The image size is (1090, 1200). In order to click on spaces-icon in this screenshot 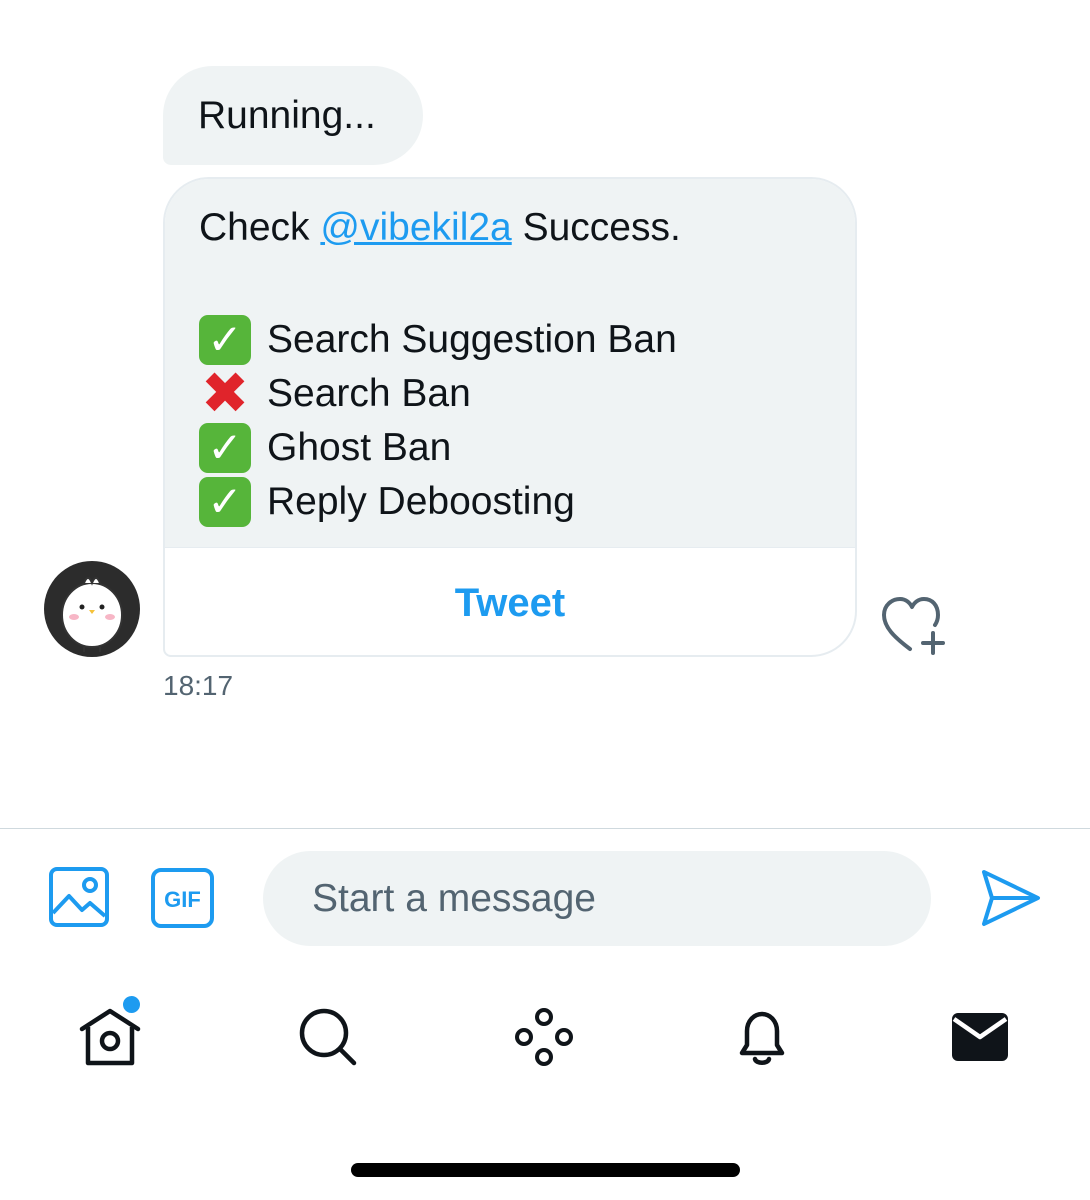, I will do `click(544, 1037)`.